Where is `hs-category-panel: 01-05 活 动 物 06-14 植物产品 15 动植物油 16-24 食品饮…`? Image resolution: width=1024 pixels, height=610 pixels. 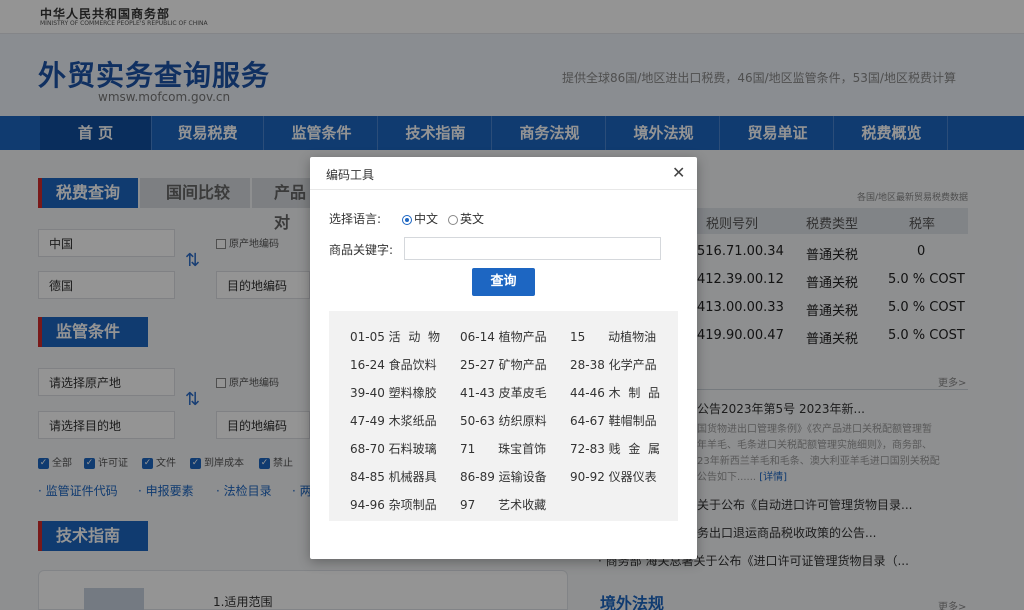
hs-category-panel: 01-05 活 动 物 06-14 植物产品 15 动植物油 16-24 食品饮… is located at coordinates (503, 416).